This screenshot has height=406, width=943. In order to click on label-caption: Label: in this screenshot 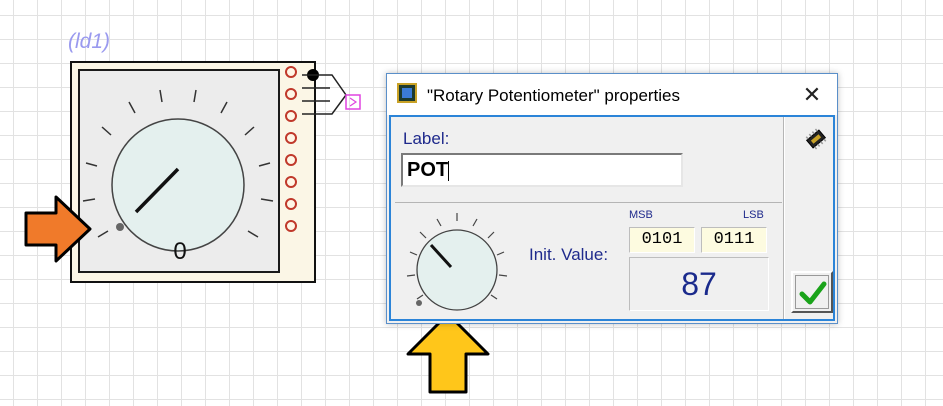, I will do `click(426, 138)`.